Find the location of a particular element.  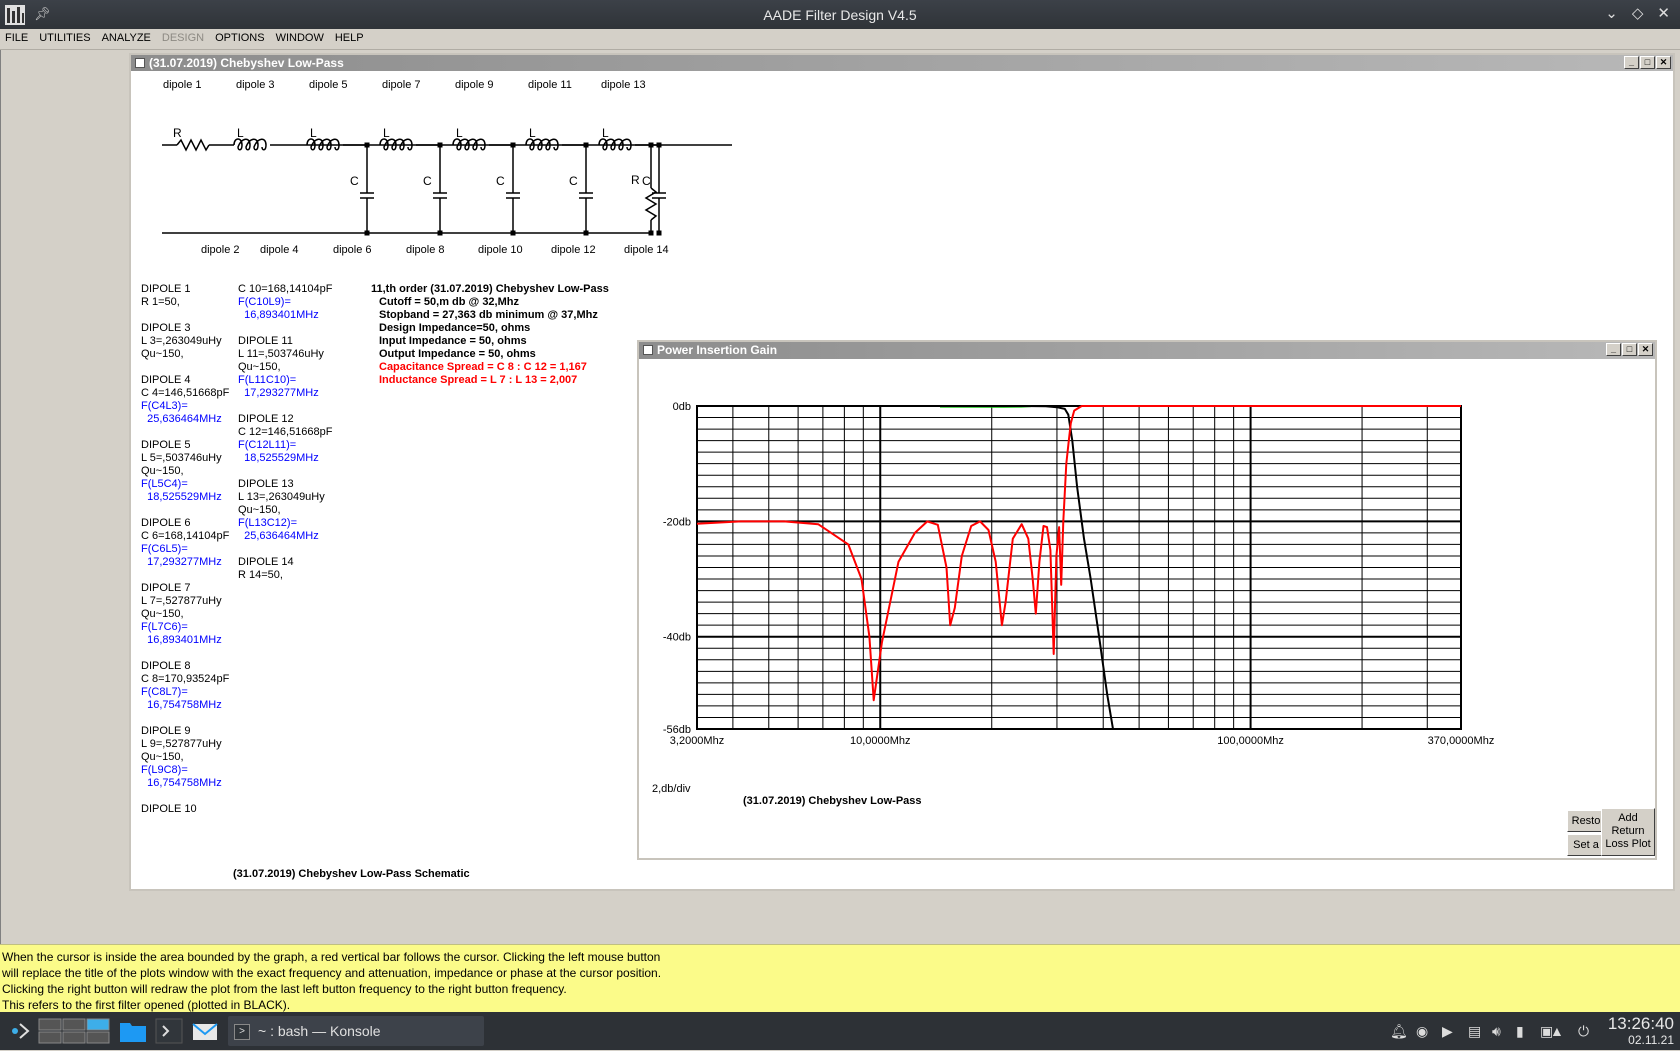

component-line: DIPOLE 4 is located at coordinates (166, 380).